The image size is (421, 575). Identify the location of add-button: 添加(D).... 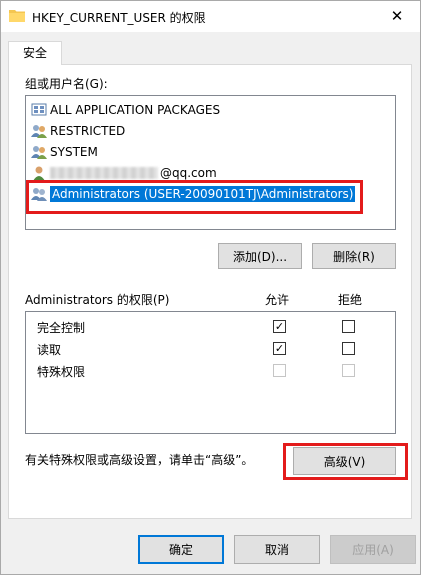
(260, 256).